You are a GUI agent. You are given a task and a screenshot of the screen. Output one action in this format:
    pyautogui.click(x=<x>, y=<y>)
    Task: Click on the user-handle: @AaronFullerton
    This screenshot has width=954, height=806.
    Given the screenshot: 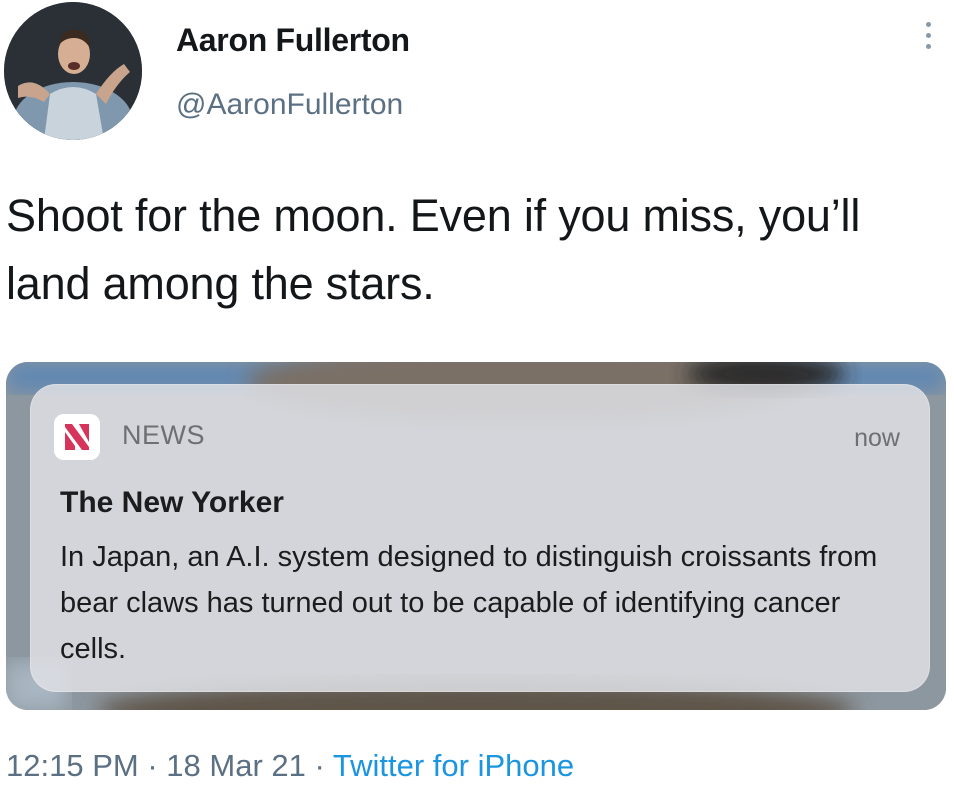 What is the action you would take?
    pyautogui.click(x=289, y=105)
    